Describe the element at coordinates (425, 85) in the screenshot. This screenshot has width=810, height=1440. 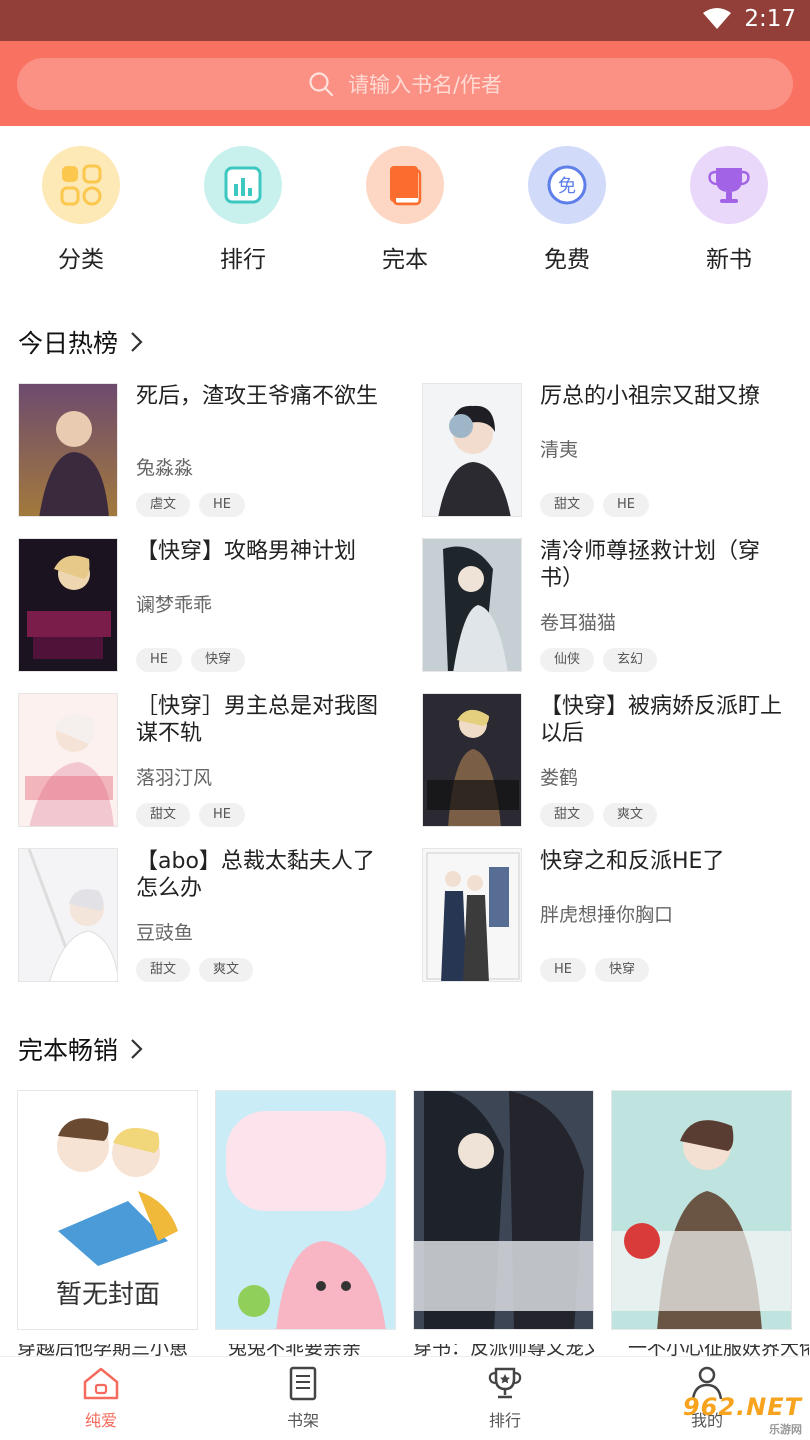
I see `search-placeholder: 请输入书名/作者` at that location.